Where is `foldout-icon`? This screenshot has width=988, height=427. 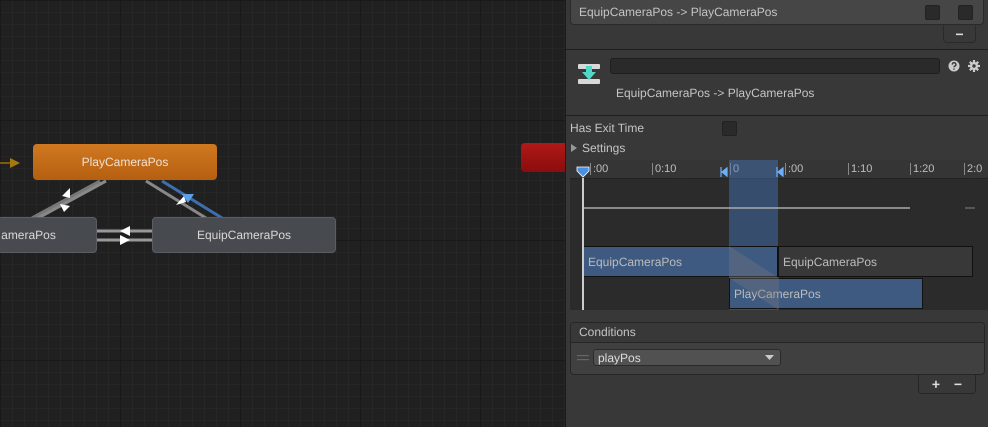
foldout-icon is located at coordinates (574, 148).